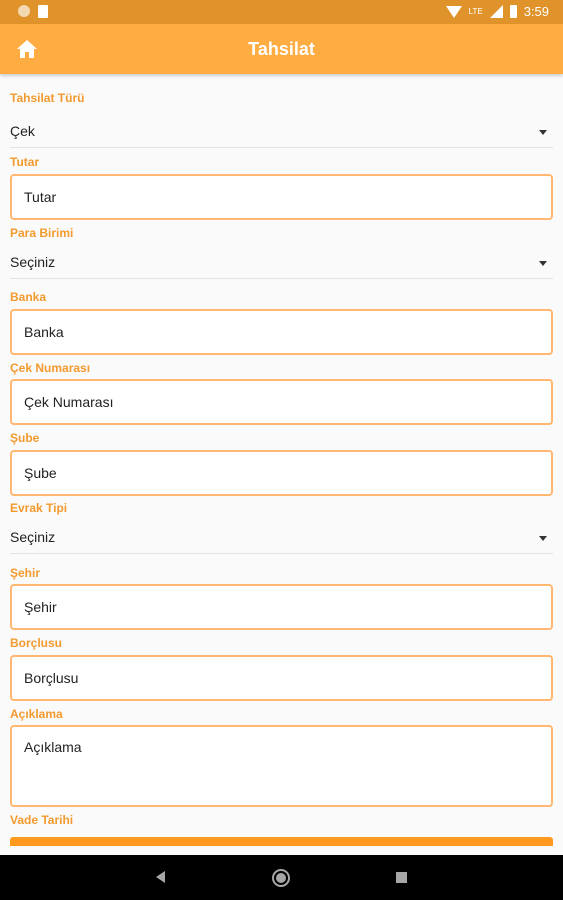 This screenshot has width=563, height=900. I want to click on cell-signal-icon, so click(496, 11).